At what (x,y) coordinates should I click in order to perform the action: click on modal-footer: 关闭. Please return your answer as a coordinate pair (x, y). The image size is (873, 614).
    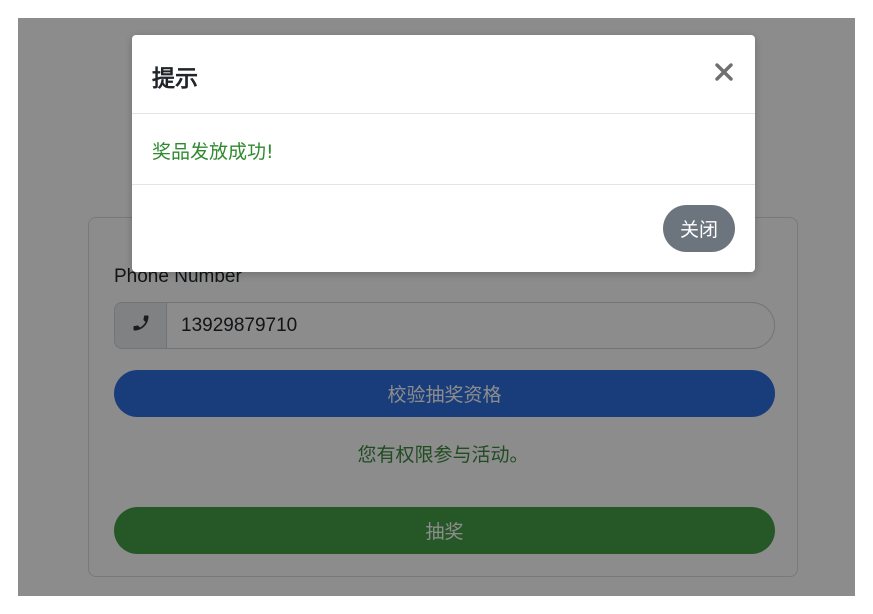
    Looking at the image, I should click on (443, 228).